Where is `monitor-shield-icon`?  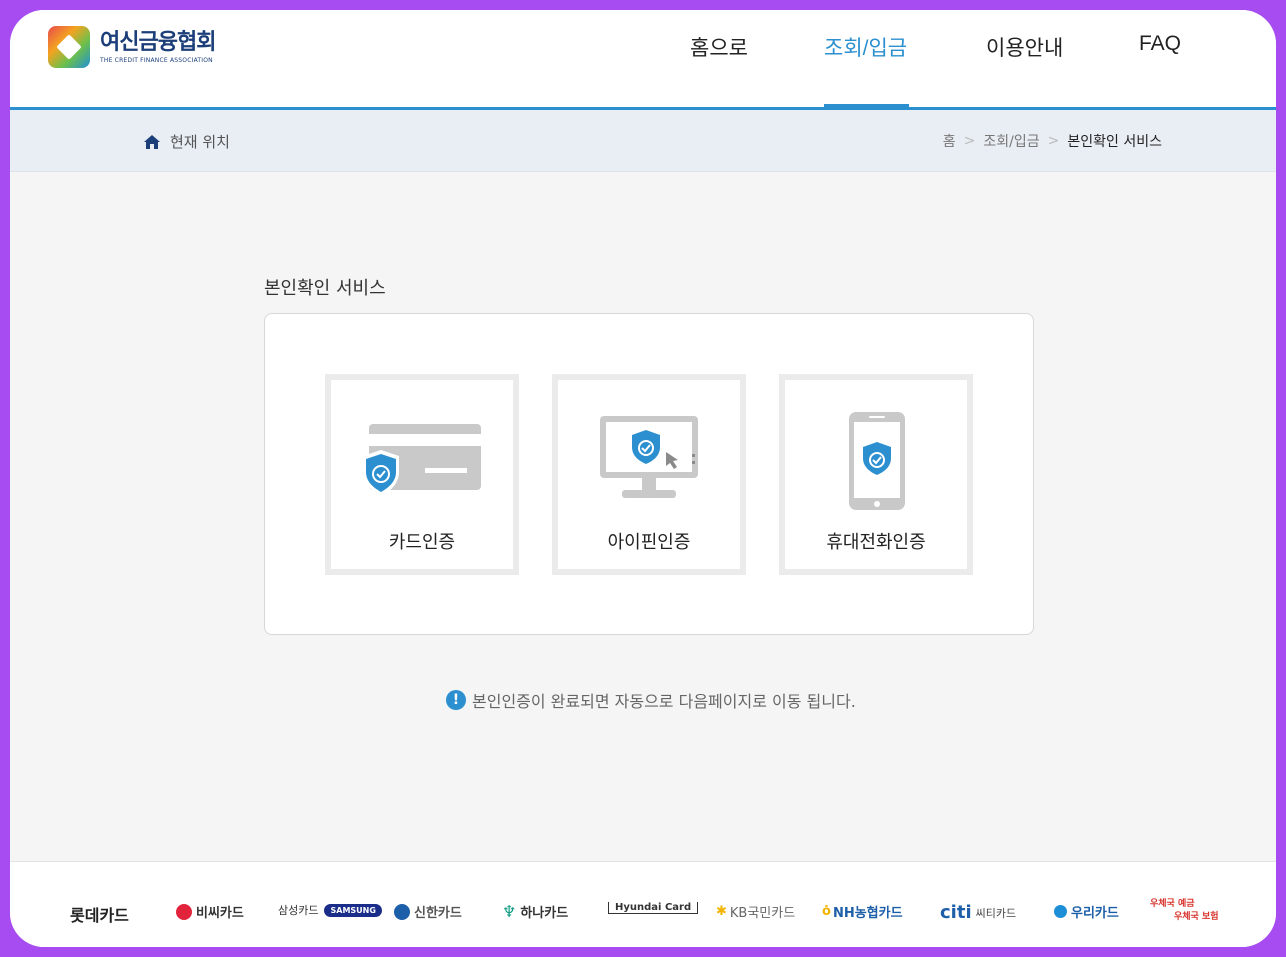
monitor-shield-icon is located at coordinates (649, 457).